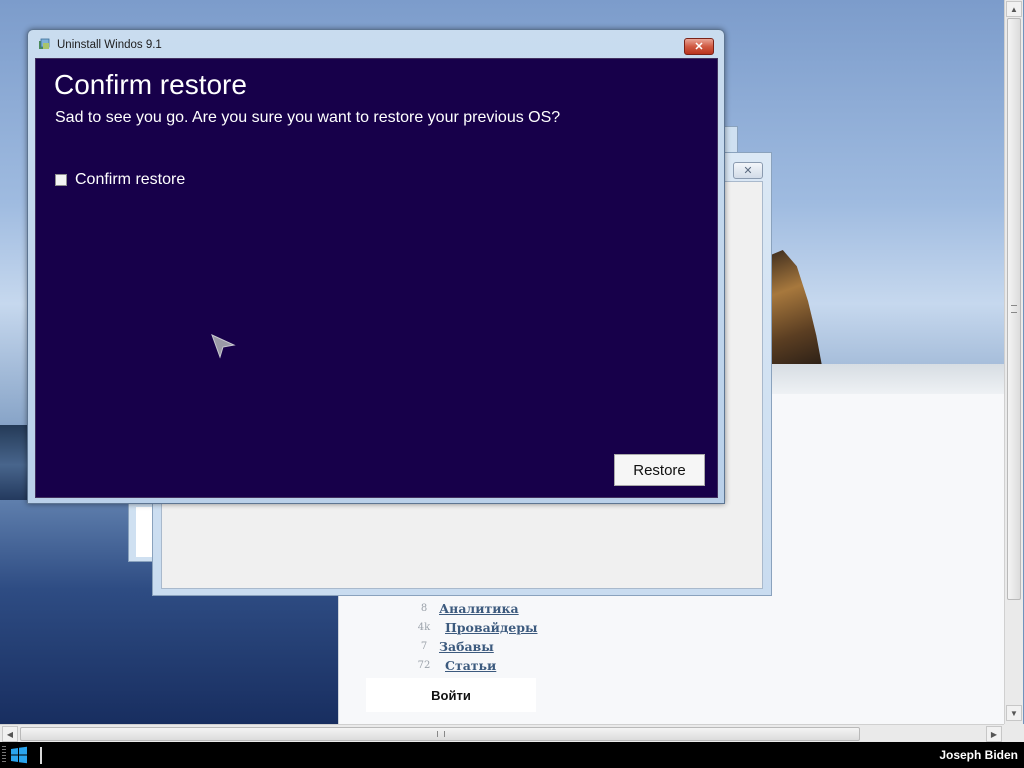  I want to click on horizontal-scroll-thumb, so click(440, 734).